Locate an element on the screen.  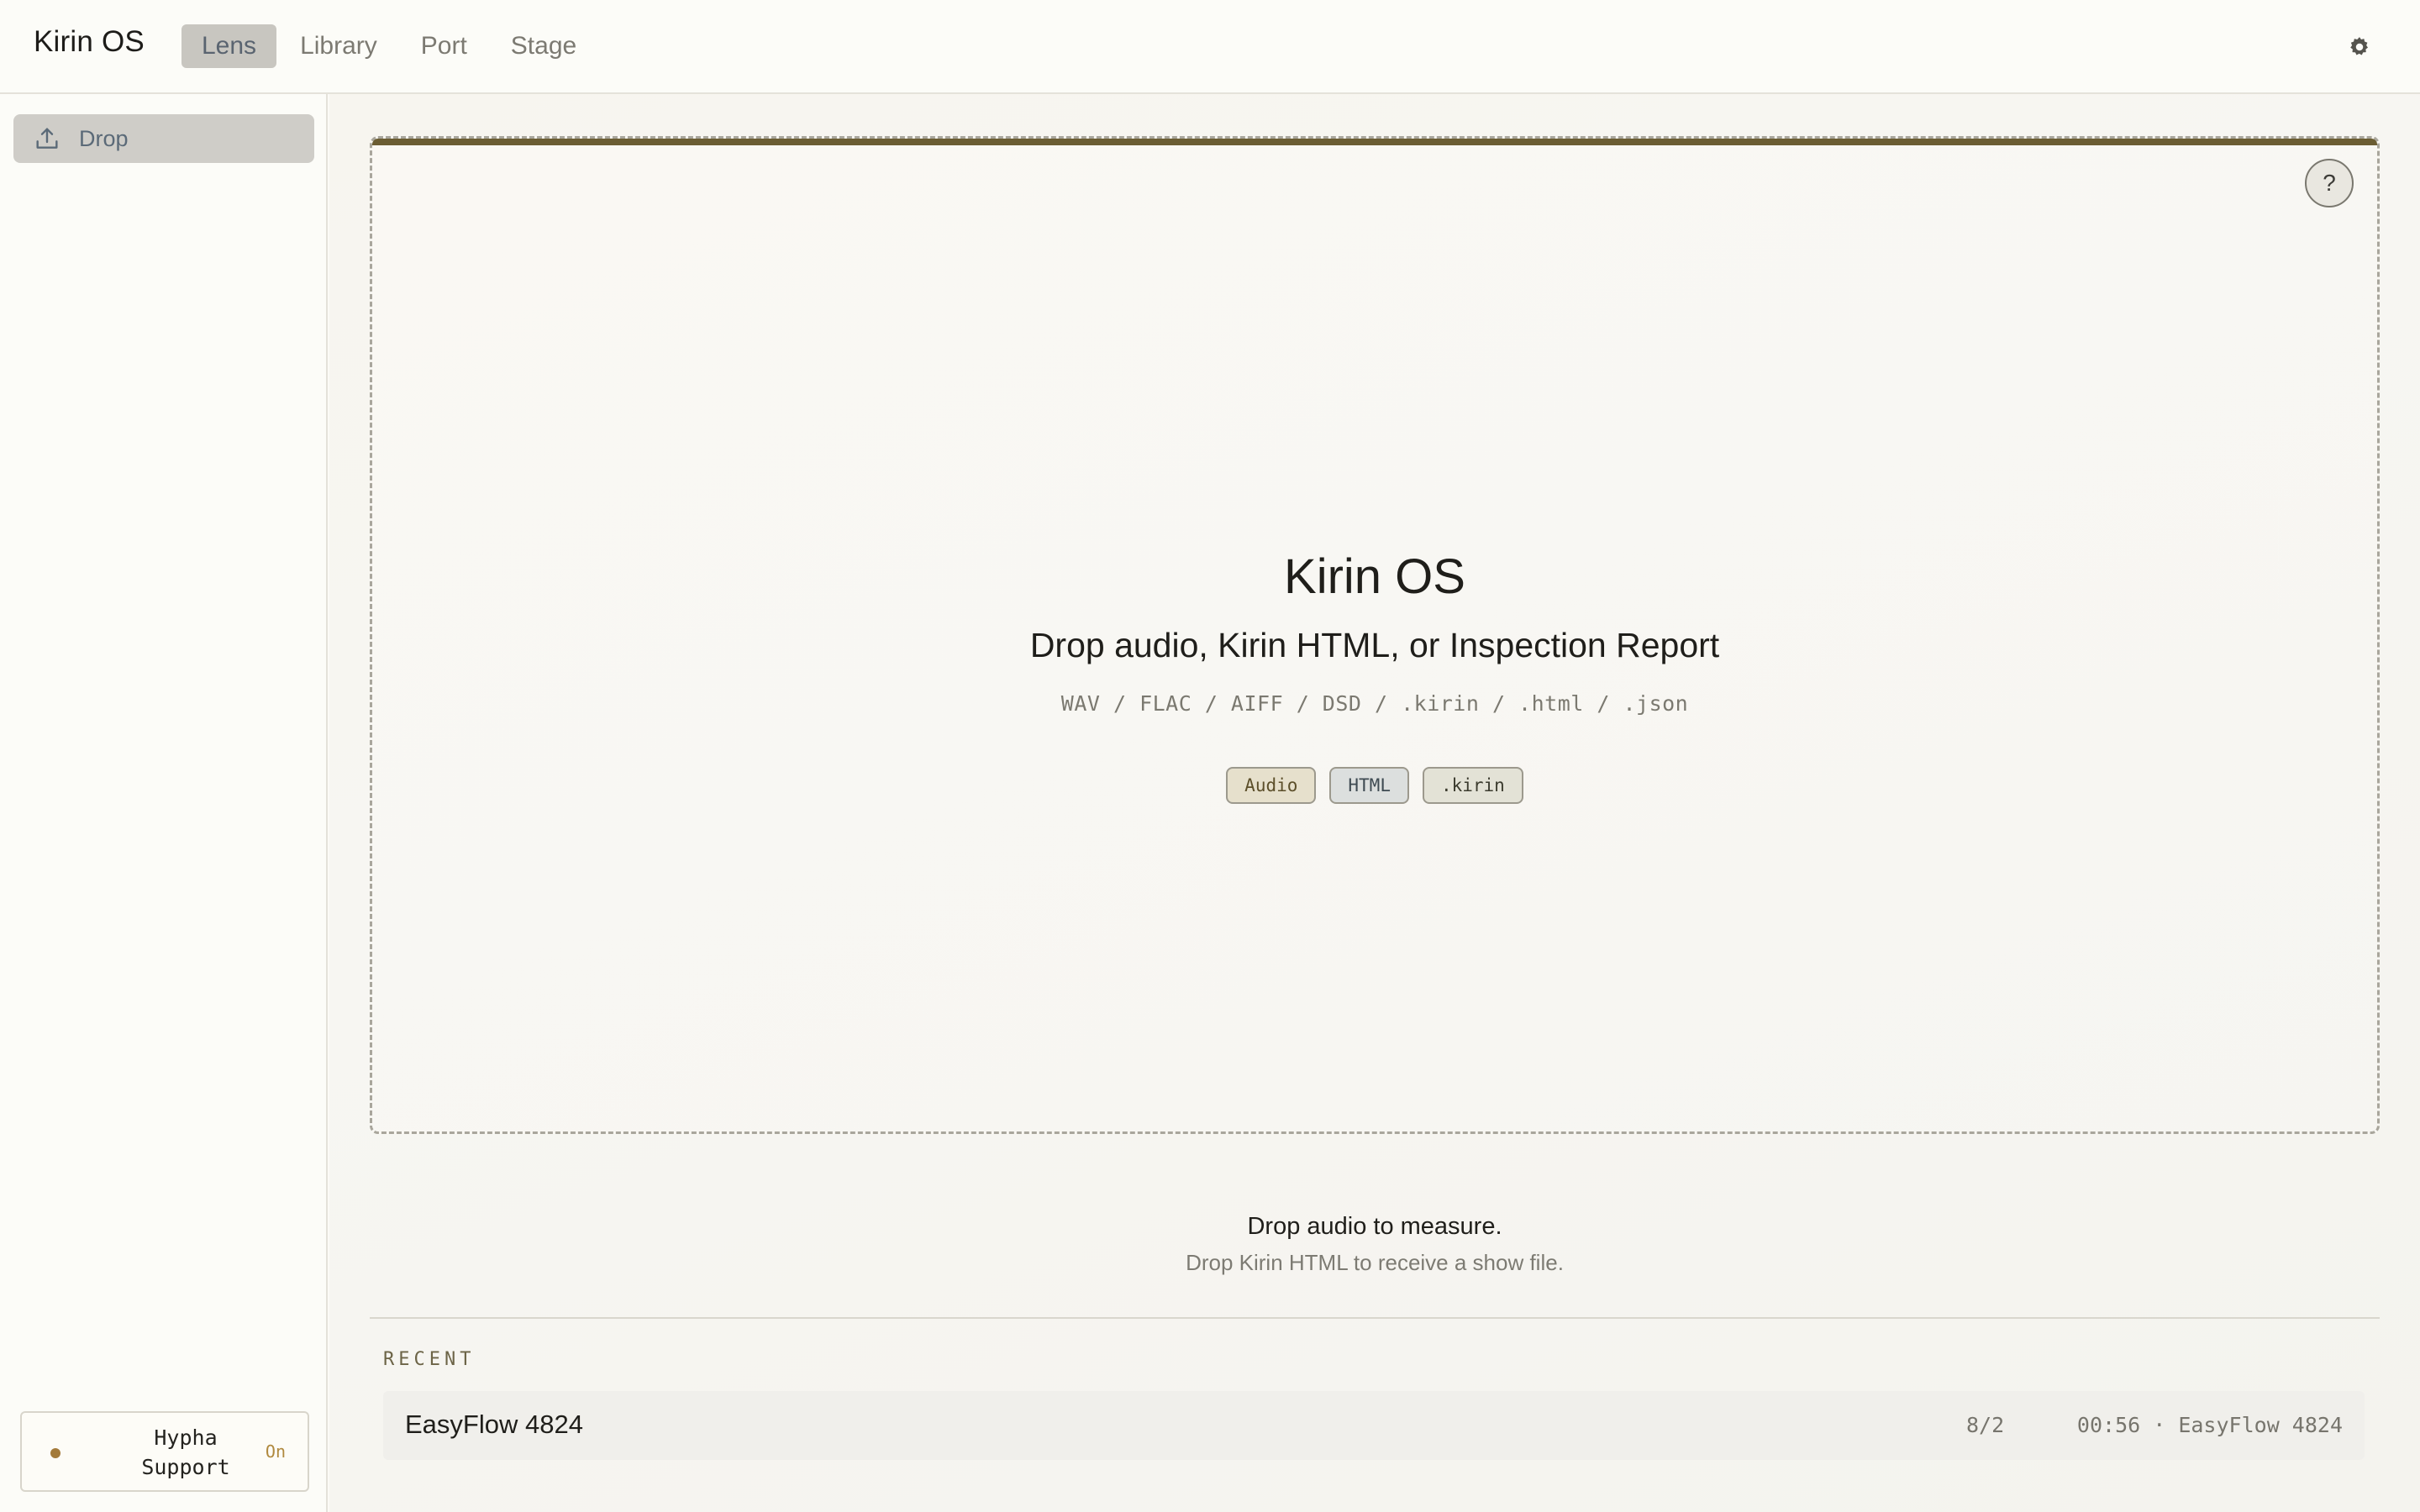
hypha-state: On is located at coordinates (276, 1451).